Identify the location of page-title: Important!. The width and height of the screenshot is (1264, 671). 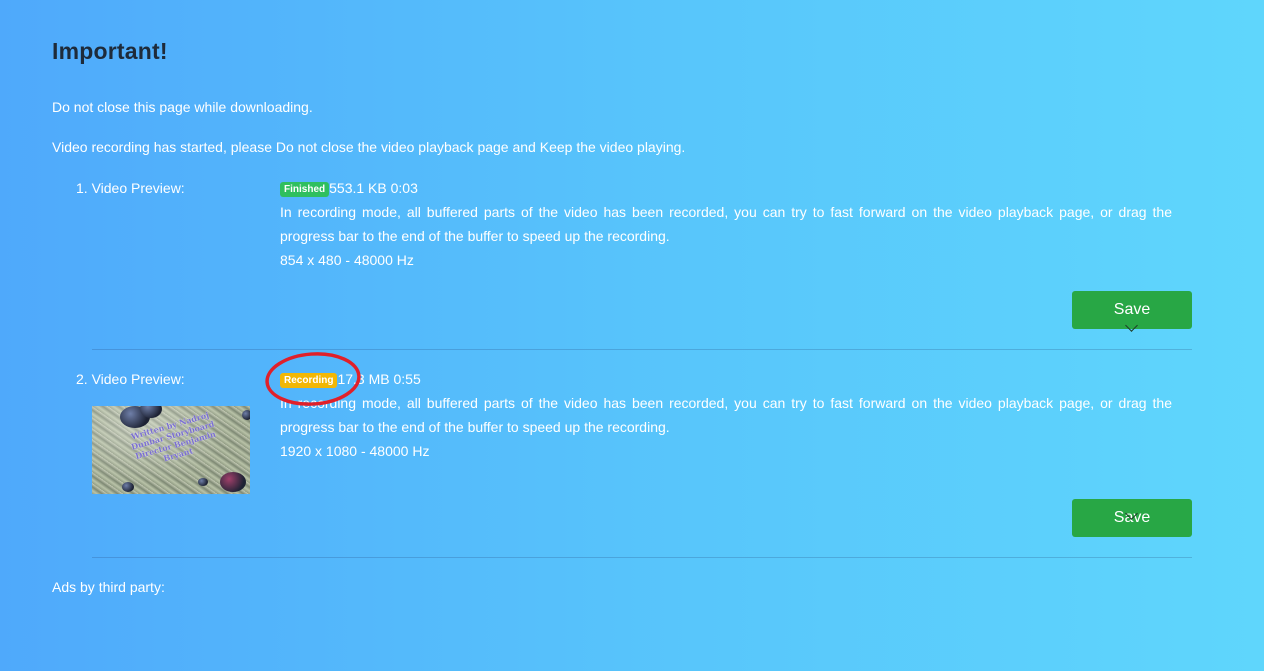
(110, 51).